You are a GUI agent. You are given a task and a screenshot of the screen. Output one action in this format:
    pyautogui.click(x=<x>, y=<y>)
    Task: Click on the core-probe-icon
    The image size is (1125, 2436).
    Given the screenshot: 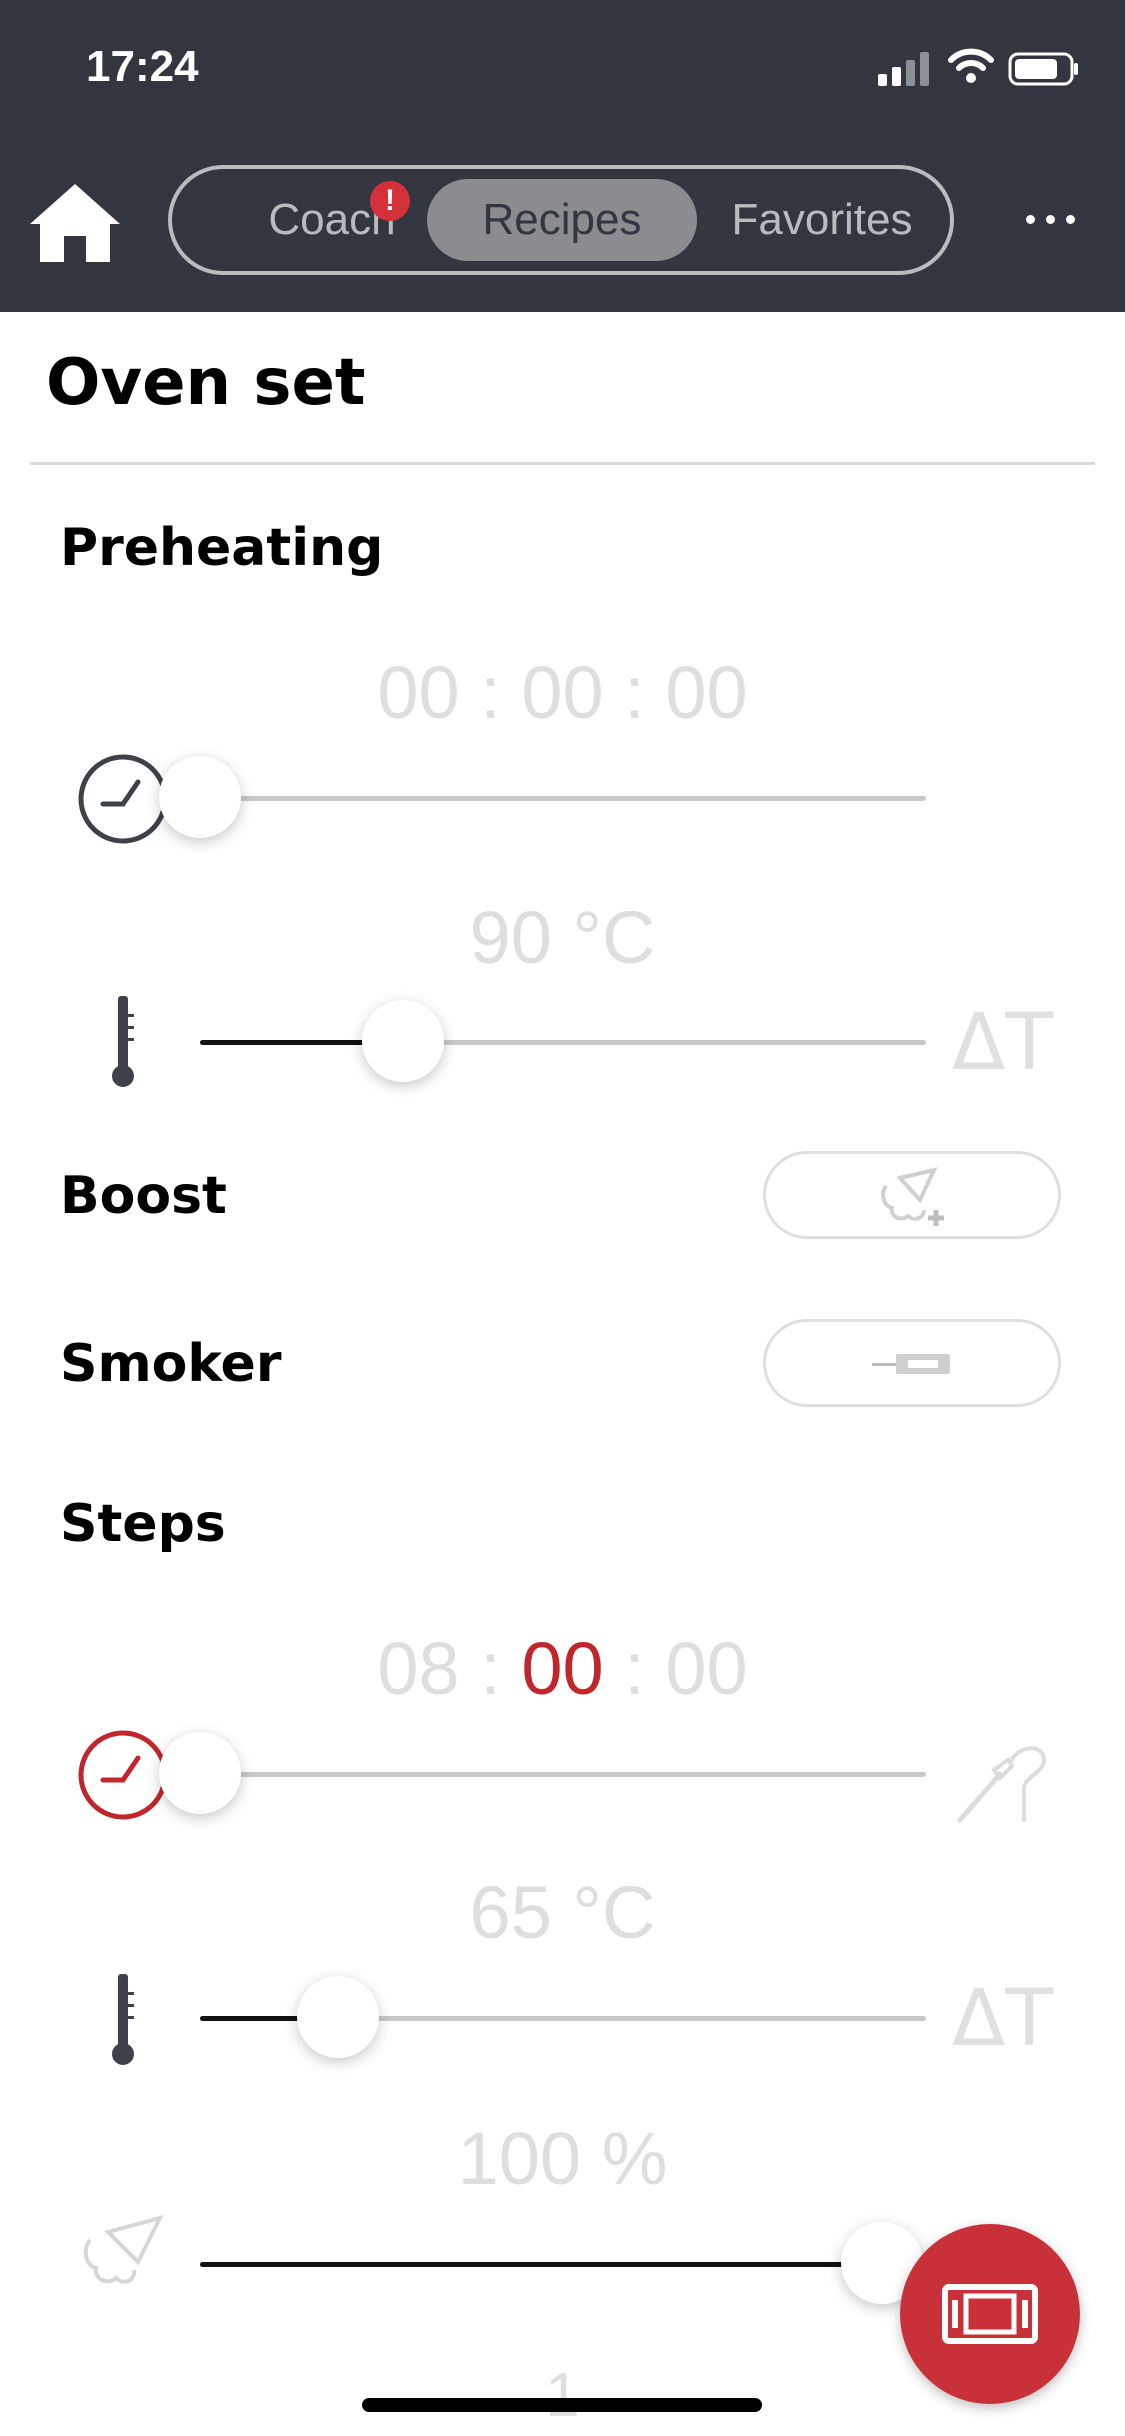 What is the action you would take?
    pyautogui.click(x=1002, y=1778)
    